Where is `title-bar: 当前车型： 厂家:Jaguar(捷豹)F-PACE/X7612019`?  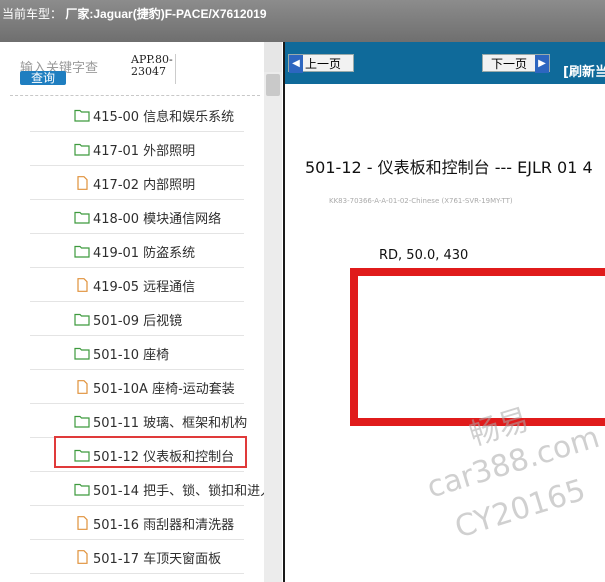
title-bar: 当前车型： 厂家:Jaguar(捷豹)F-PACE/X7612019 is located at coordinates (302, 21).